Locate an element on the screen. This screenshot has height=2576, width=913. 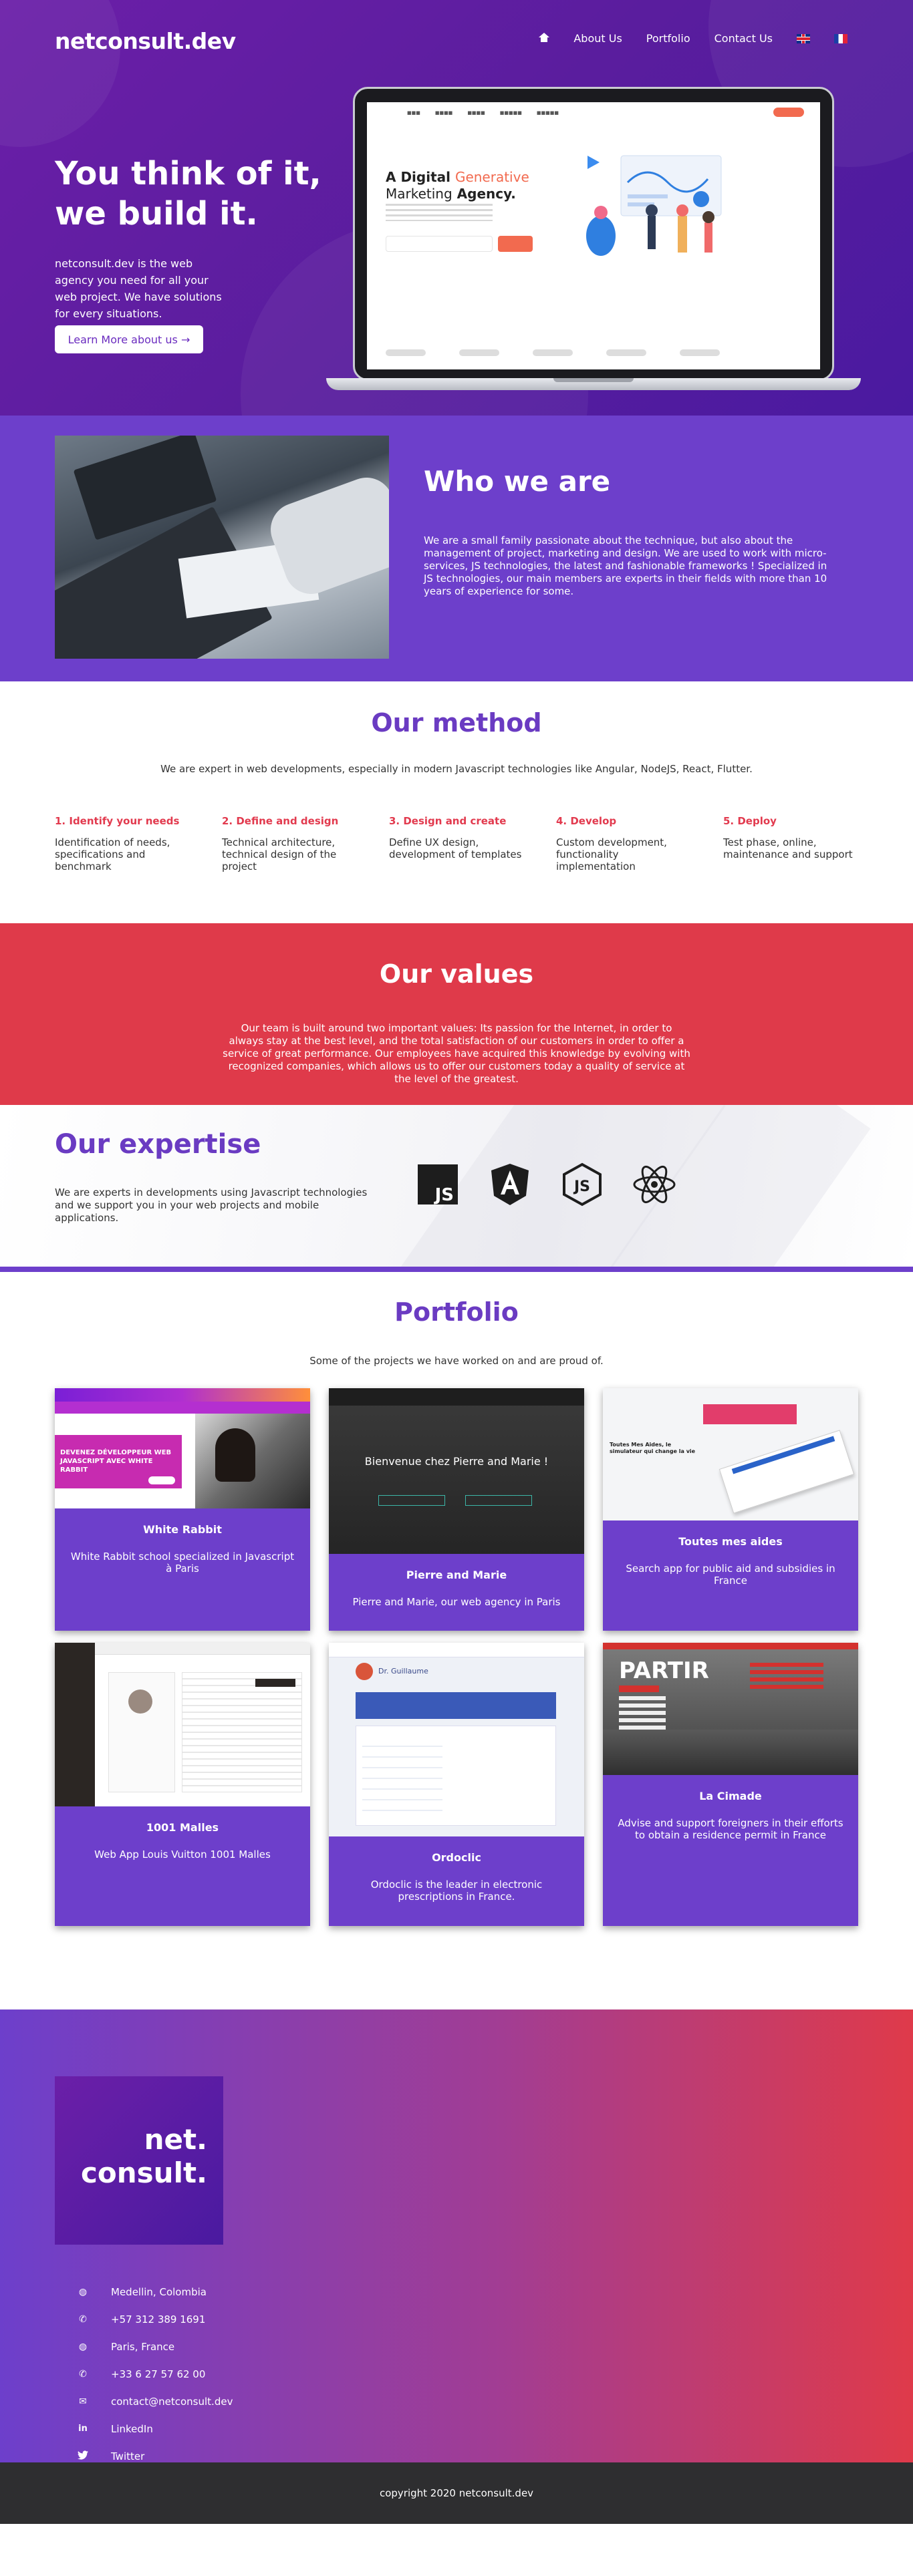
team-working-photo is located at coordinates (222, 547).